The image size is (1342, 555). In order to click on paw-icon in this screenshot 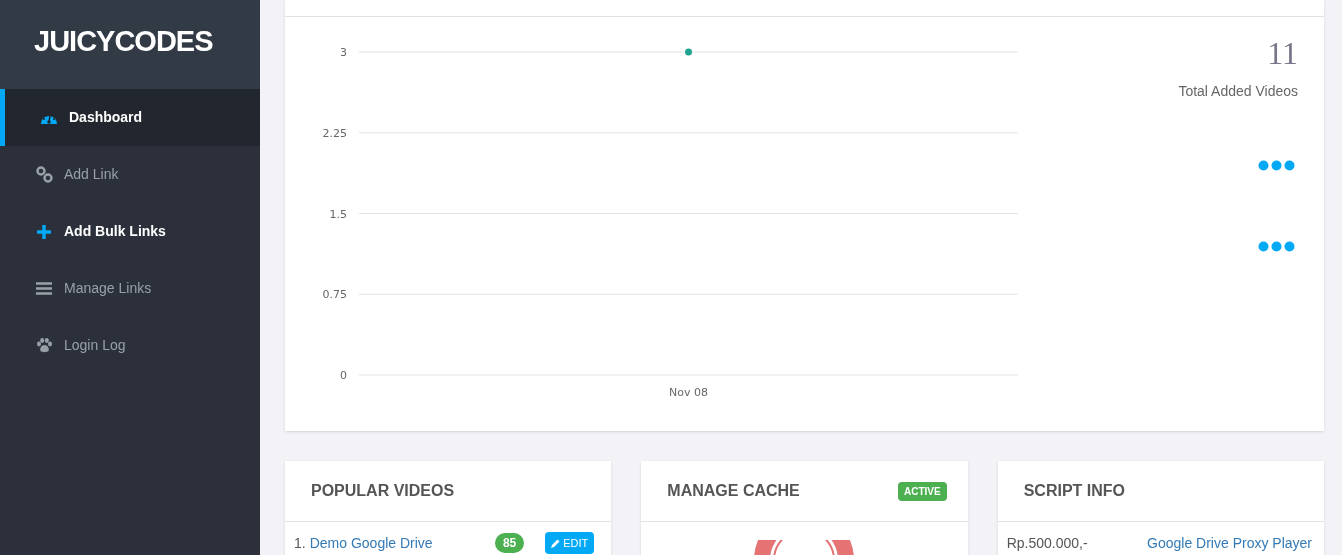, I will do `click(44, 345)`.